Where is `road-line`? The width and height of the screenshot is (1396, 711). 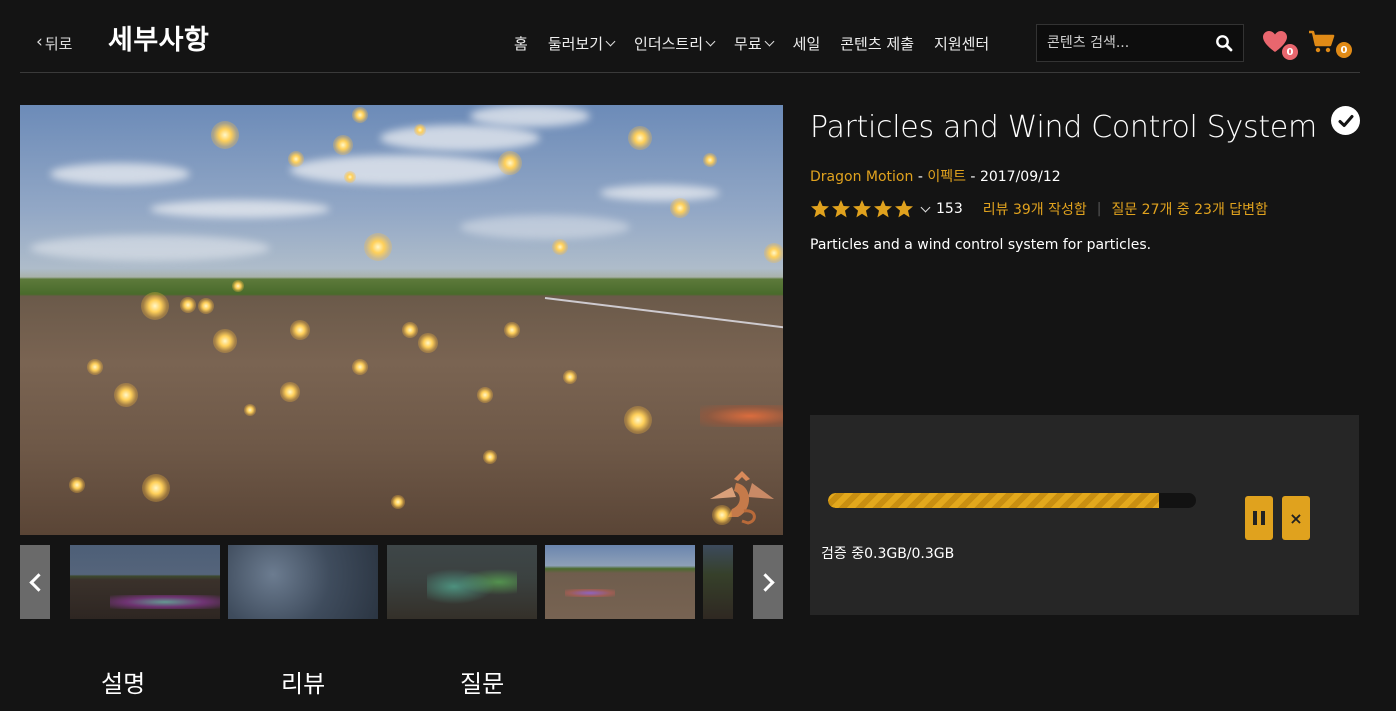 road-line is located at coordinates (663, 313).